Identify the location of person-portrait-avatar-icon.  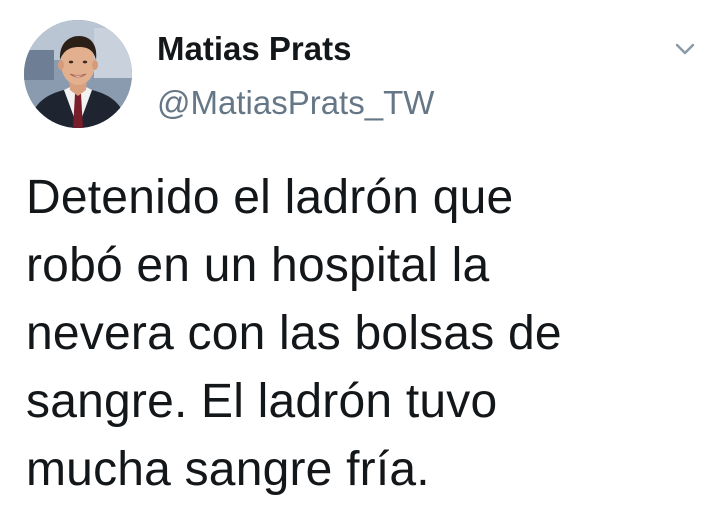
(78, 74).